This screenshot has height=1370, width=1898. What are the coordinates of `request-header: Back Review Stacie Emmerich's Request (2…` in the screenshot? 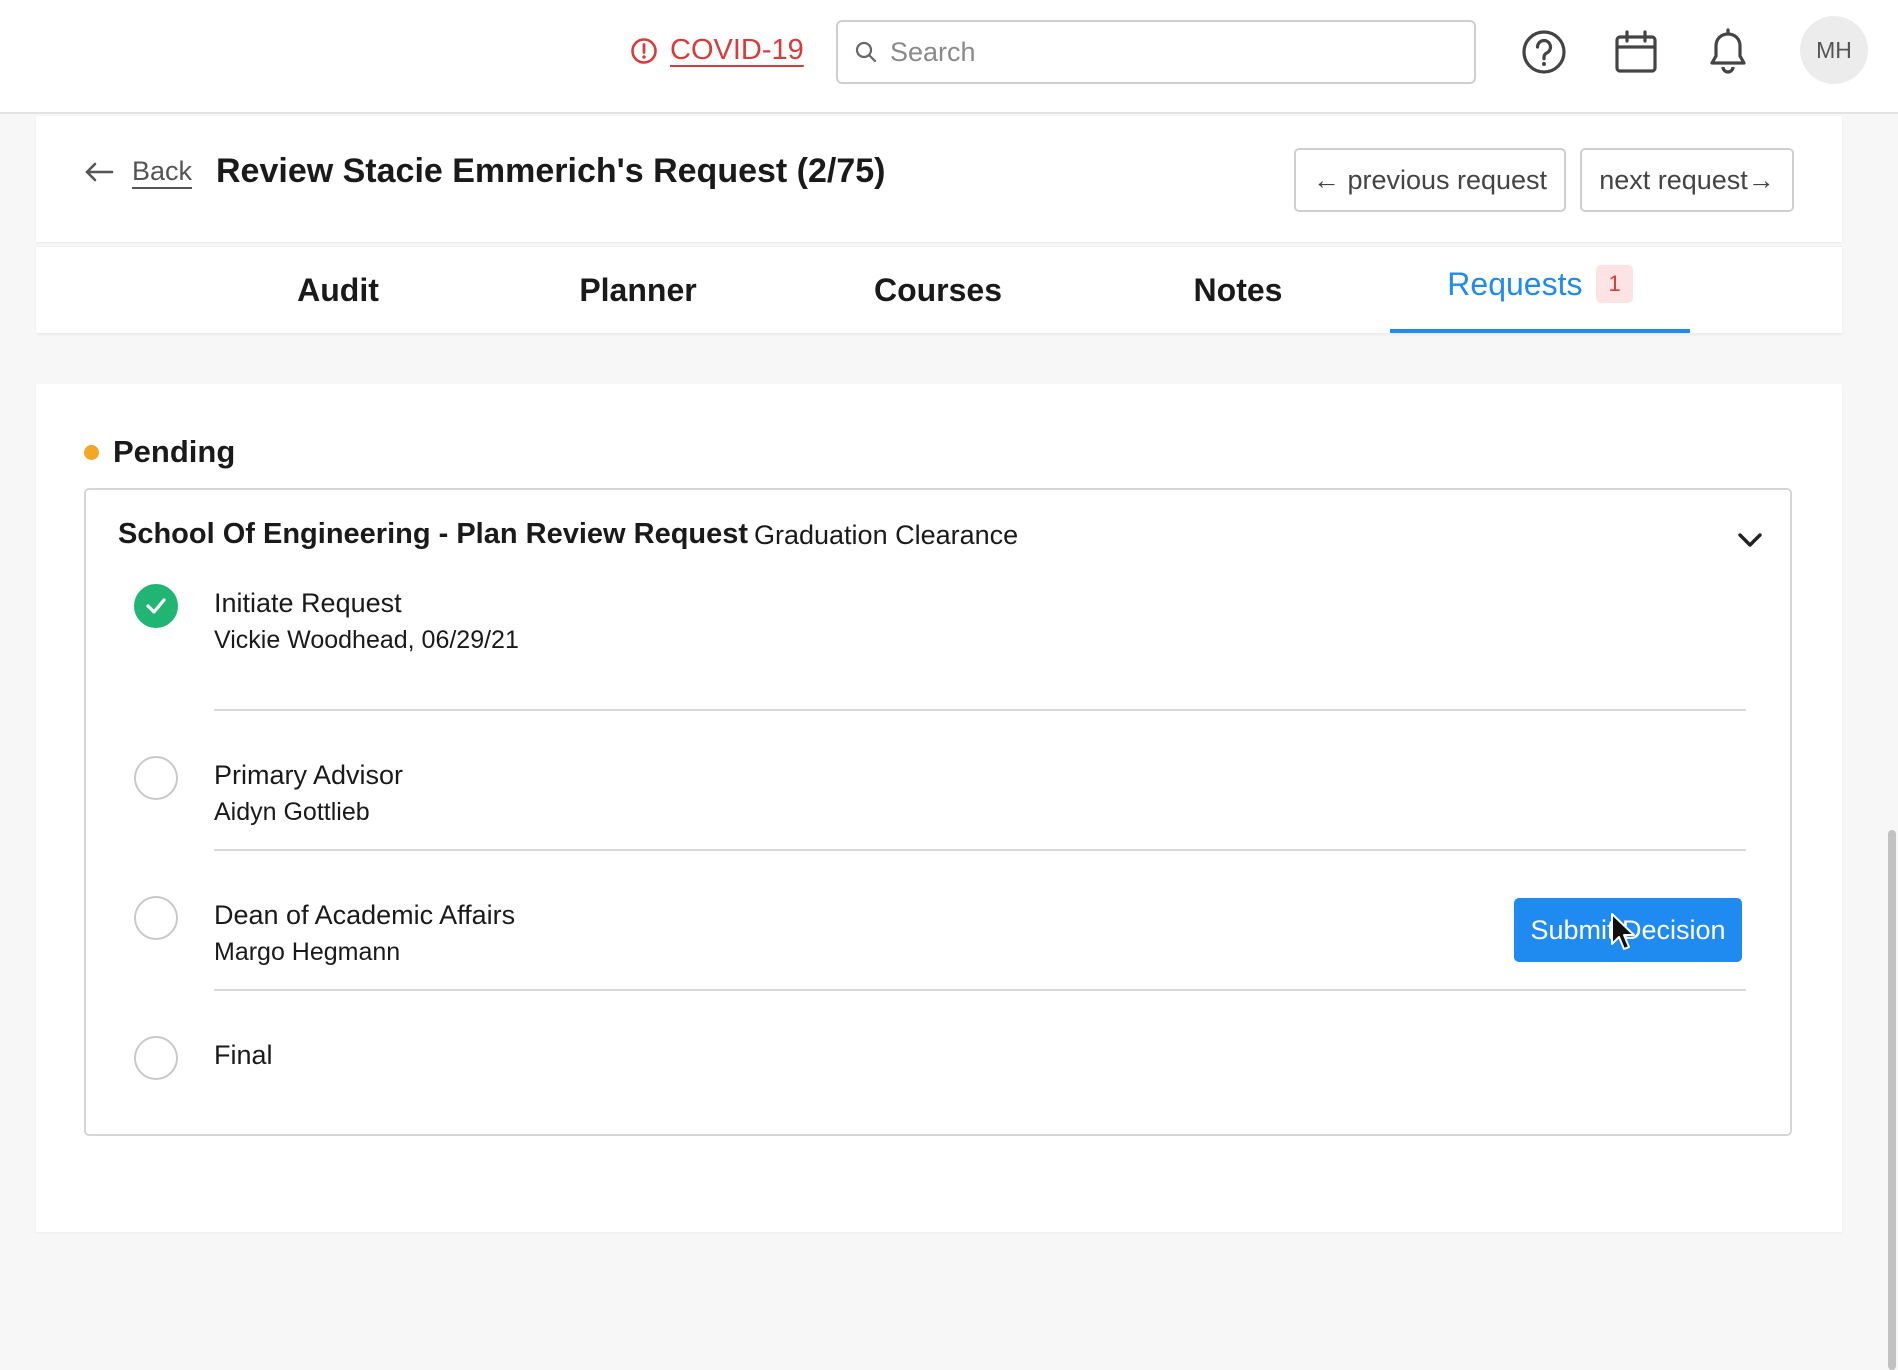 It's located at (939, 179).